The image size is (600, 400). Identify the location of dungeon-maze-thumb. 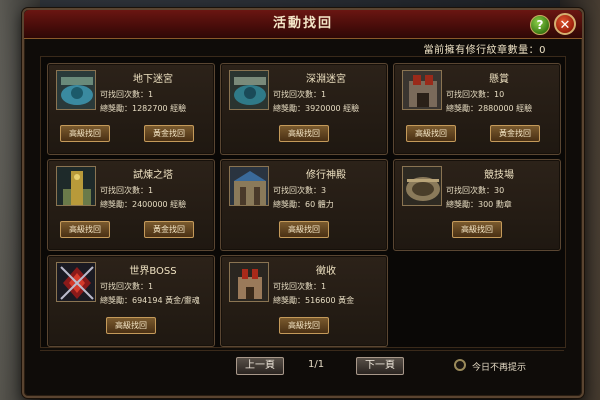
(76, 90).